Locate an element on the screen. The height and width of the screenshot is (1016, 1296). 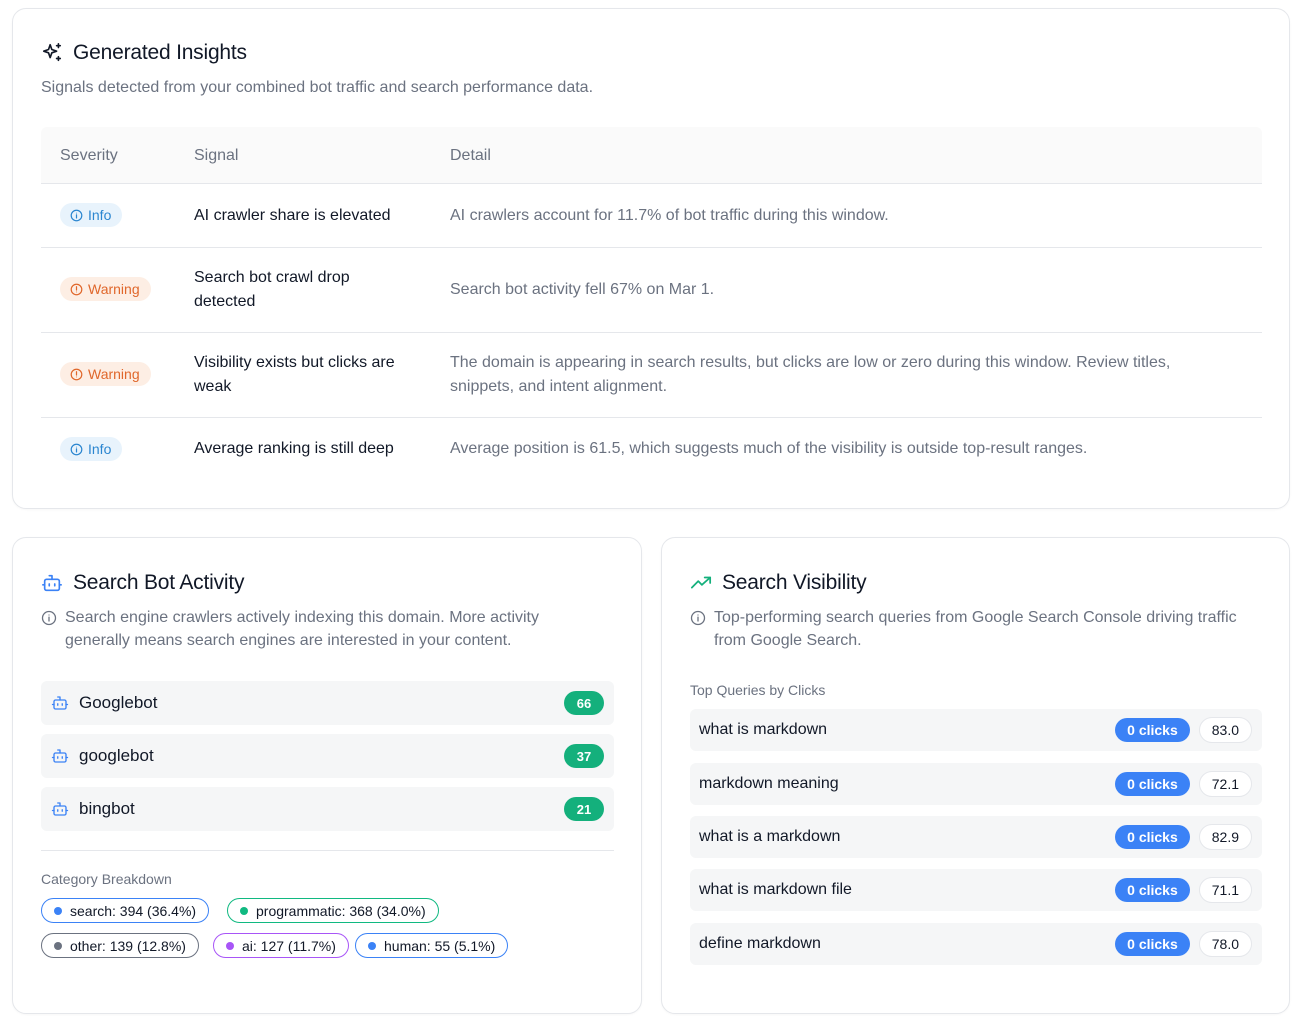
bot-name: bingbot is located at coordinates (107, 808).